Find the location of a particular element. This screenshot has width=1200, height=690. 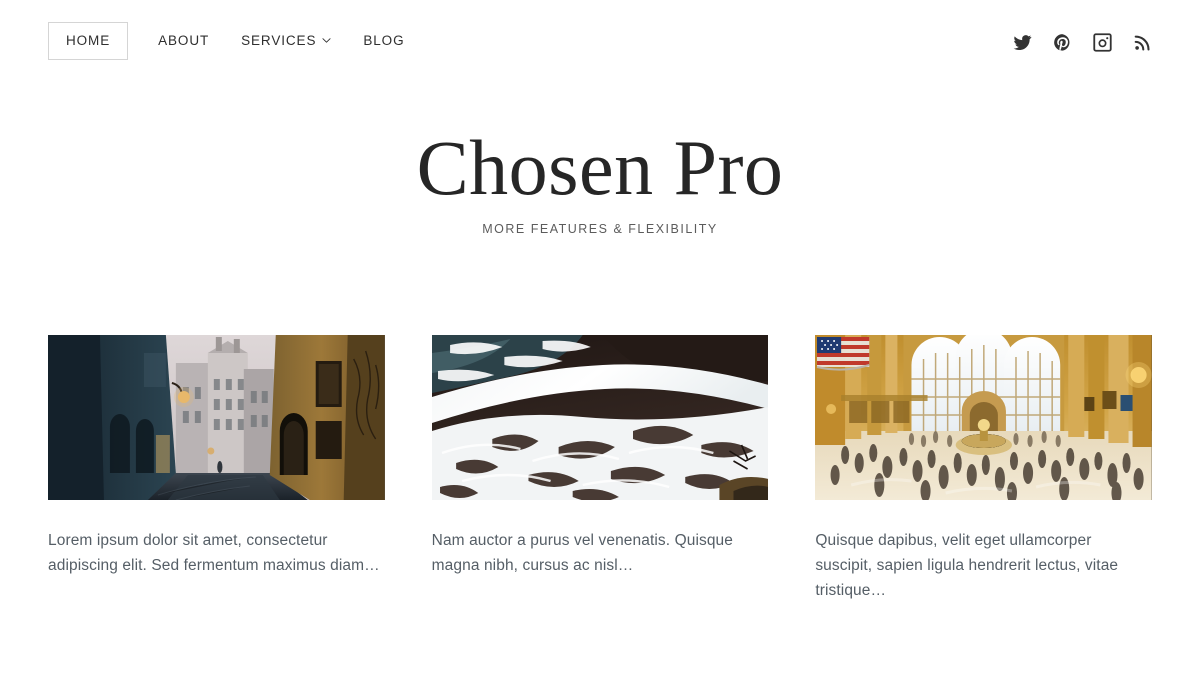

nav-item-label: BLOG is located at coordinates (384, 41).